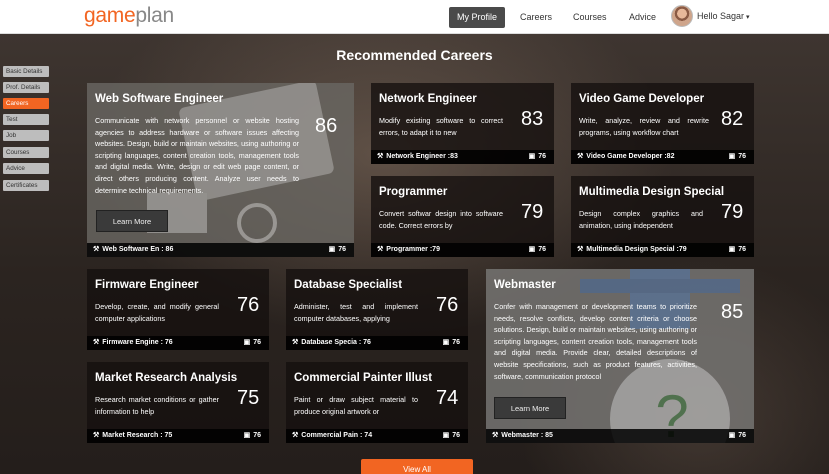 Image resolution: width=829 pixels, height=474 pixels. What do you see at coordinates (326, 126) in the screenshot?
I see `card-score: 86` at bounding box center [326, 126].